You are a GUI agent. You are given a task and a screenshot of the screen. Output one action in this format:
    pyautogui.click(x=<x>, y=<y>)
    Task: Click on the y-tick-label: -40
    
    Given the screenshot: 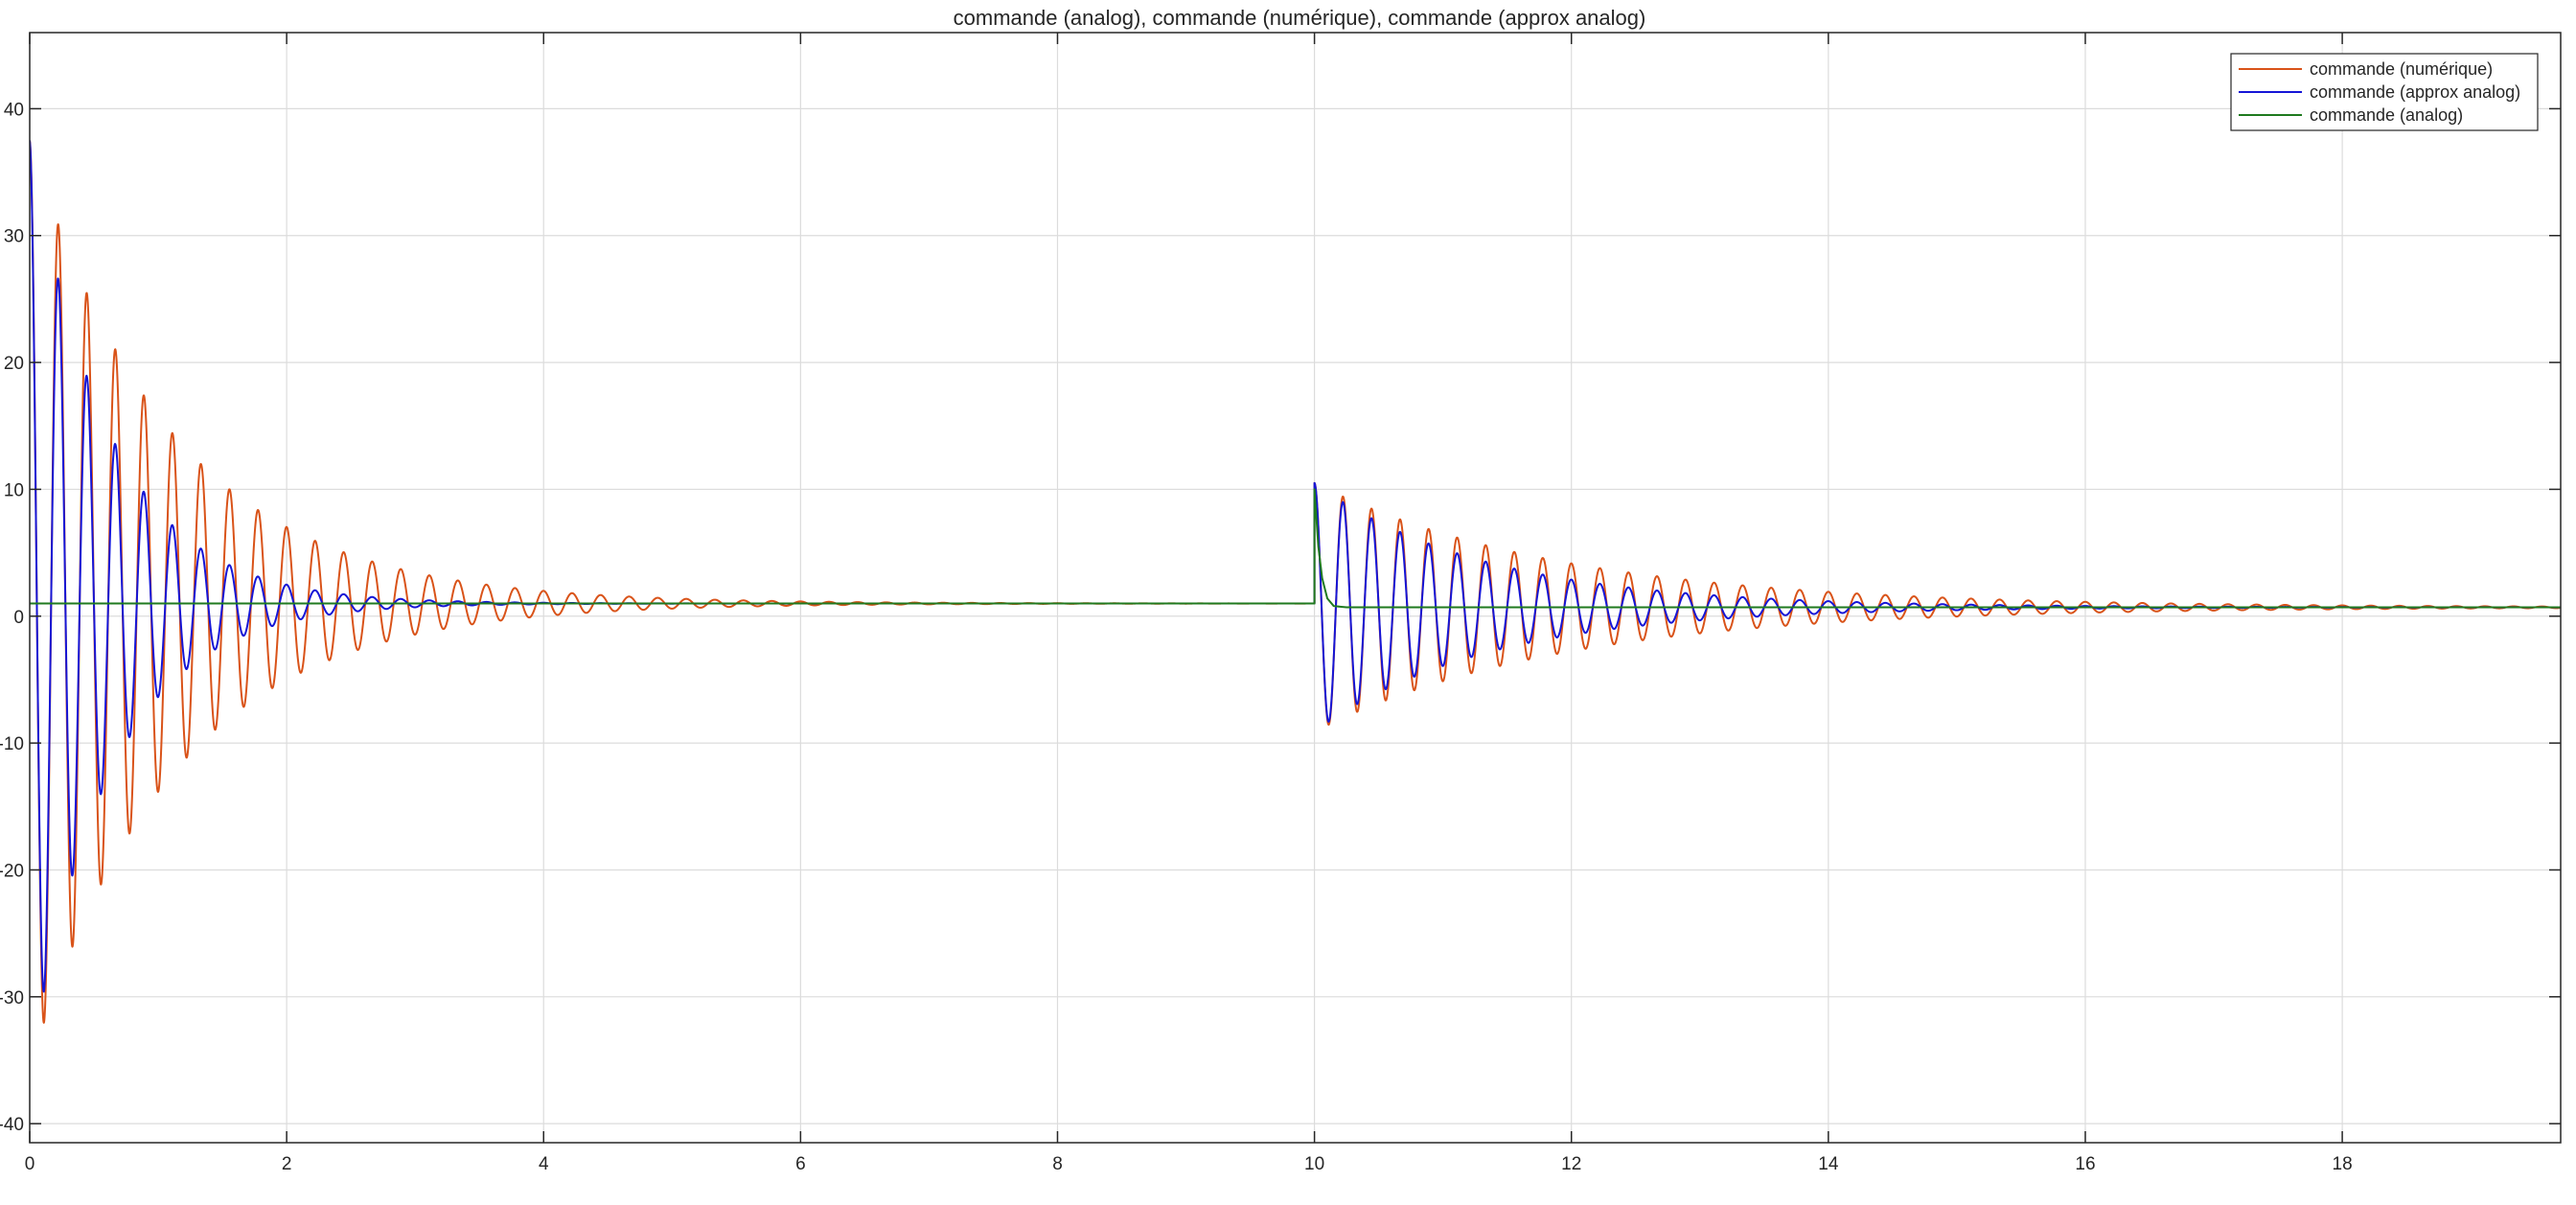 What is the action you would take?
    pyautogui.click(x=12, y=1125)
    